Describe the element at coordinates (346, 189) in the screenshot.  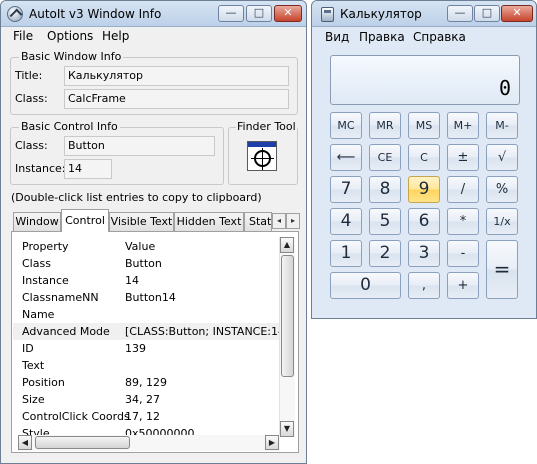
I see `digit-7-button: 7` at that location.